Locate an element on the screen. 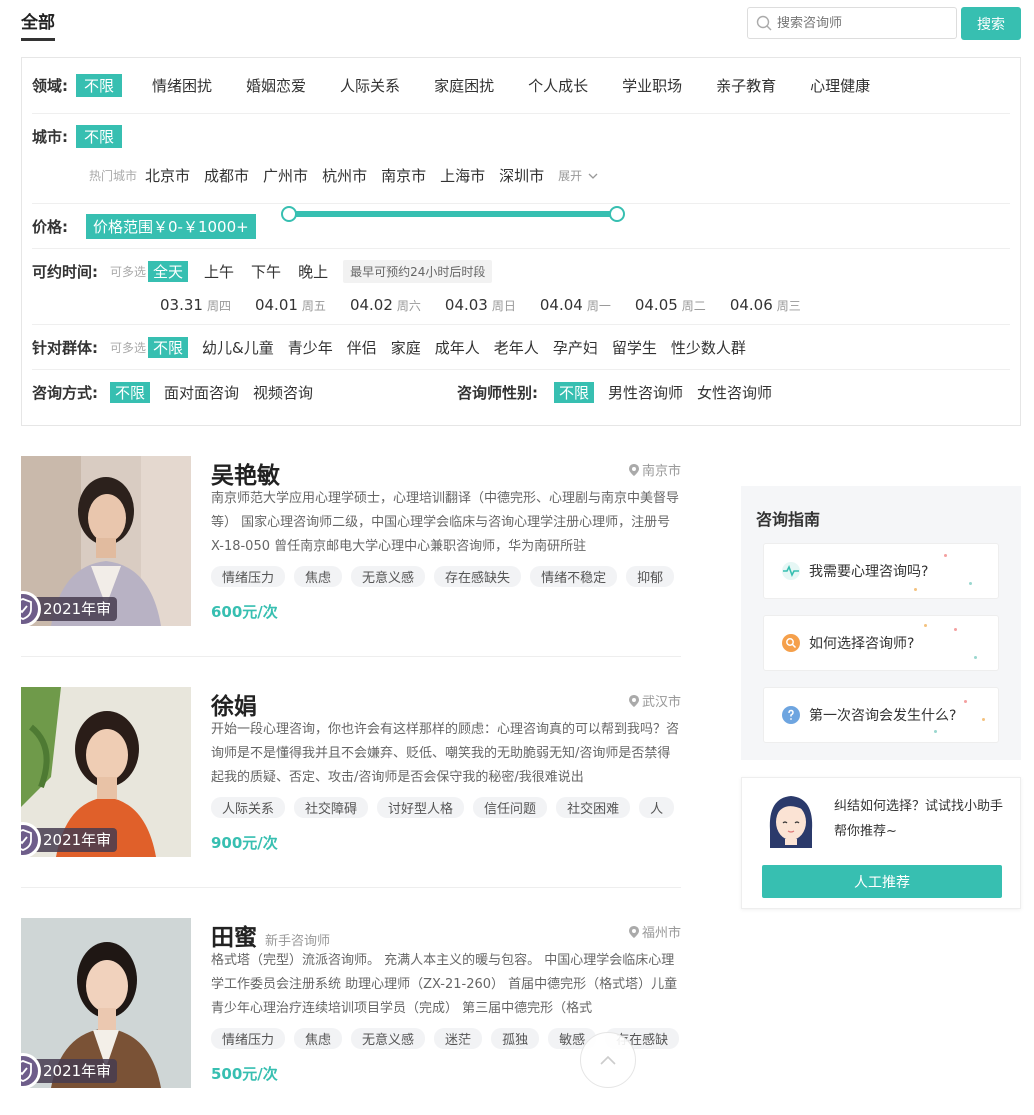 The width and height of the screenshot is (1034, 1115). gender-option: 女性咨询师 is located at coordinates (734, 392).